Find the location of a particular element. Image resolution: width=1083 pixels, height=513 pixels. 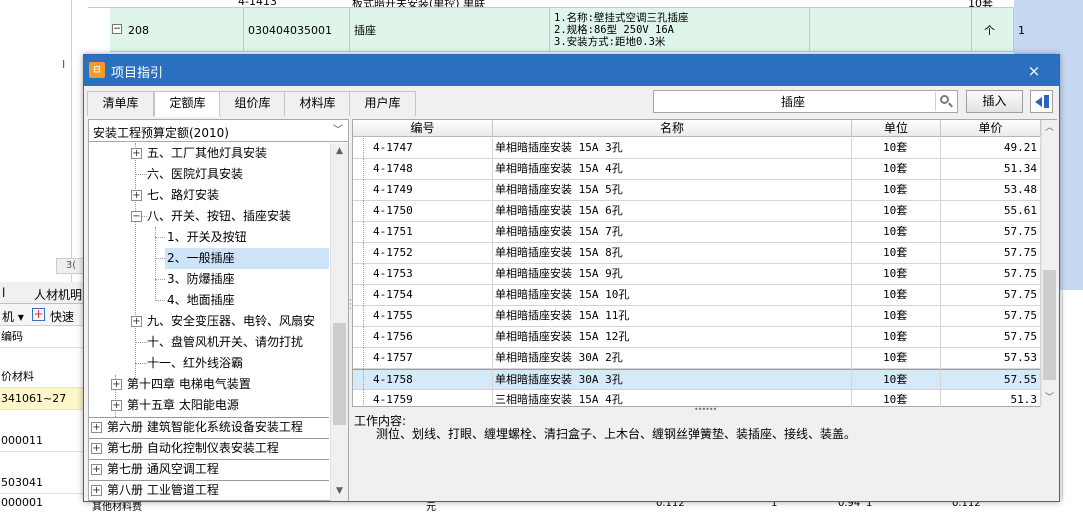

tree-node-fan-coil-switch: 十、盘管风机开关、请勿打扰 is located at coordinates (229, 342).